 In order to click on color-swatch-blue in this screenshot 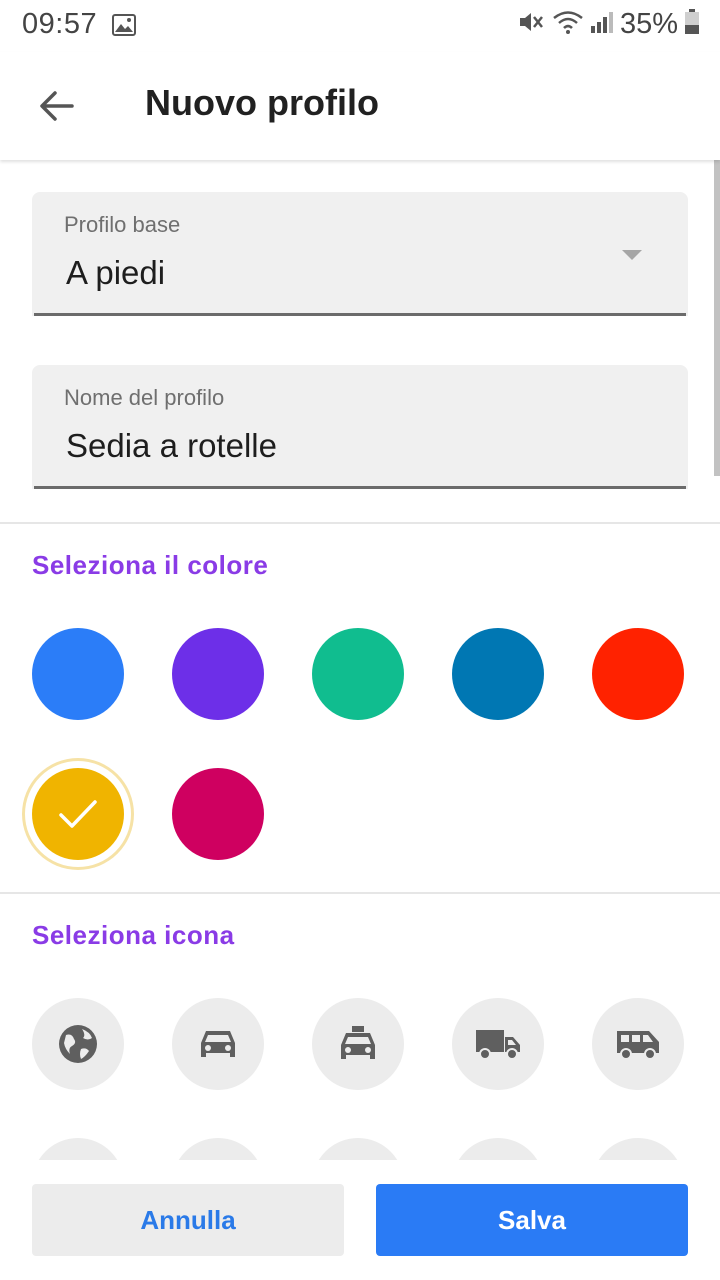, I will do `click(78, 674)`.